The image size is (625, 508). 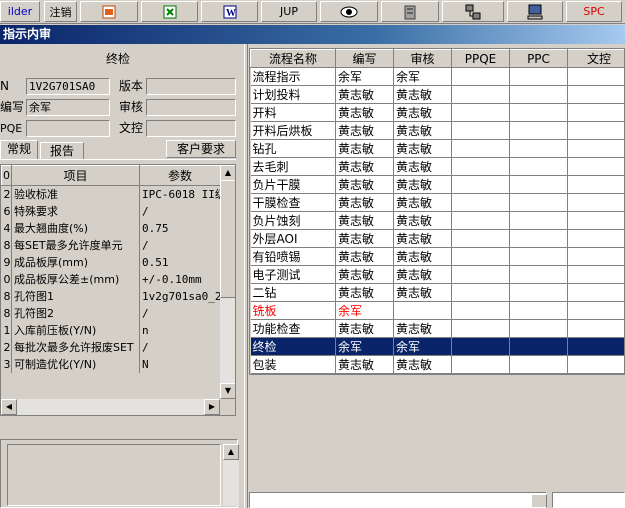 What do you see at coordinates (68, 86) in the screenshot?
I see `pn-field: 1V2G701SA0` at bounding box center [68, 86].